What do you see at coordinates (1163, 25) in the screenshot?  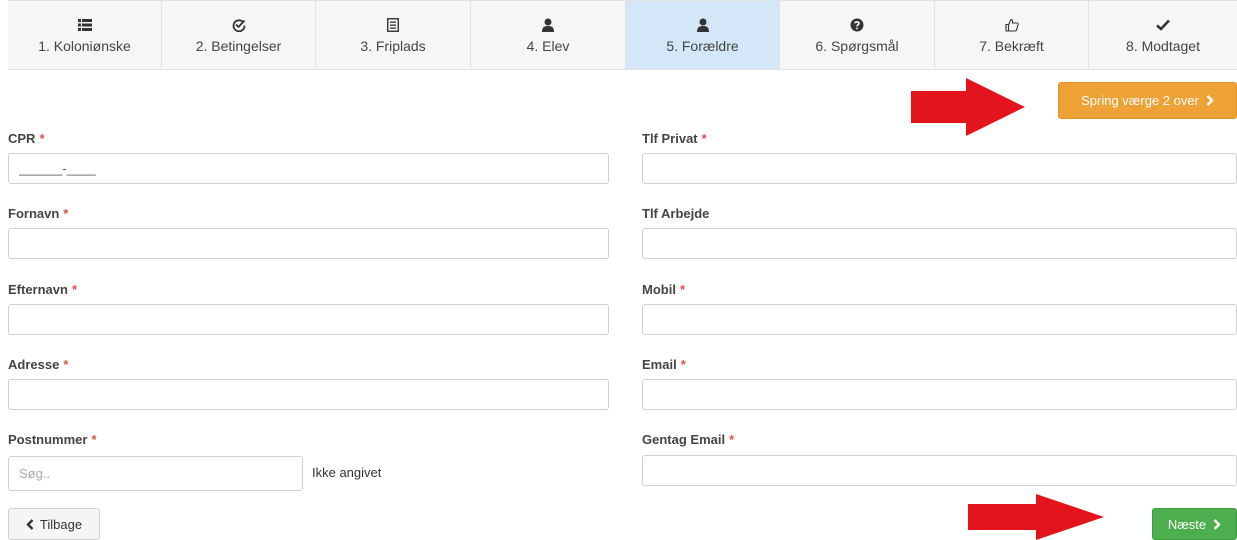 I see `checkmark-icon` at bounding box center [1163, 25].